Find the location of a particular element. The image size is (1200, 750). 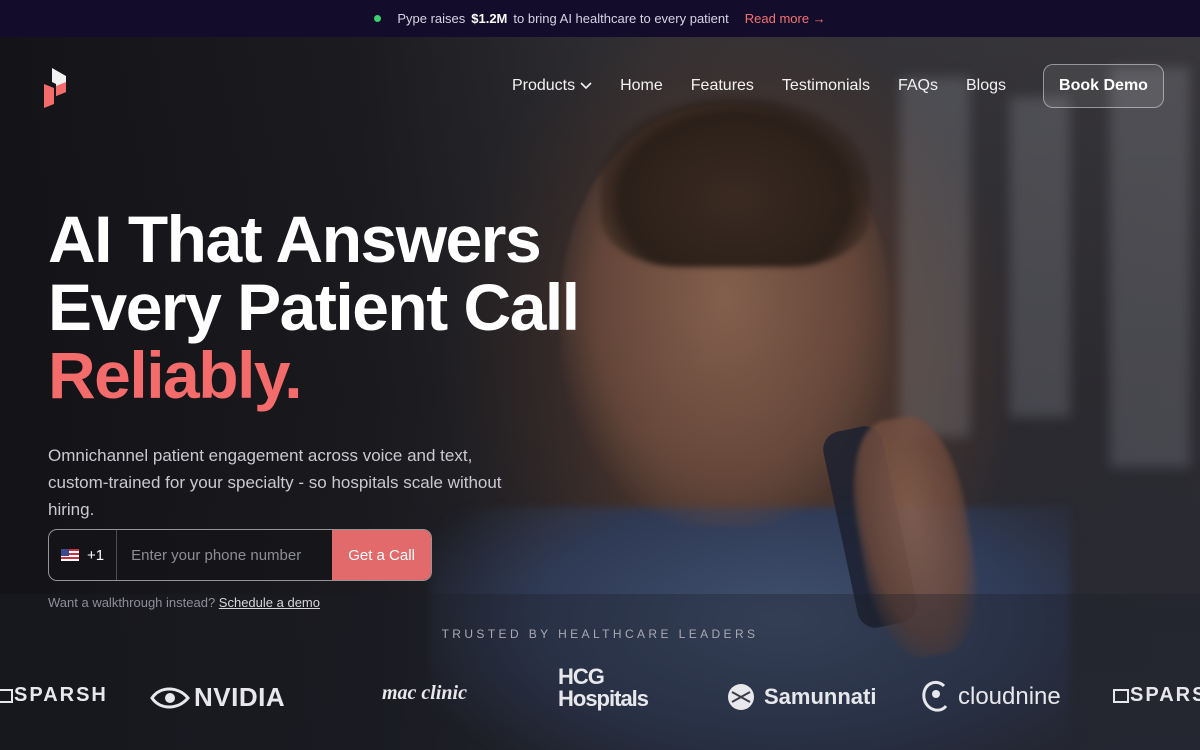

nav-testimonials: Testimonials is located at coordinates (826, 86).